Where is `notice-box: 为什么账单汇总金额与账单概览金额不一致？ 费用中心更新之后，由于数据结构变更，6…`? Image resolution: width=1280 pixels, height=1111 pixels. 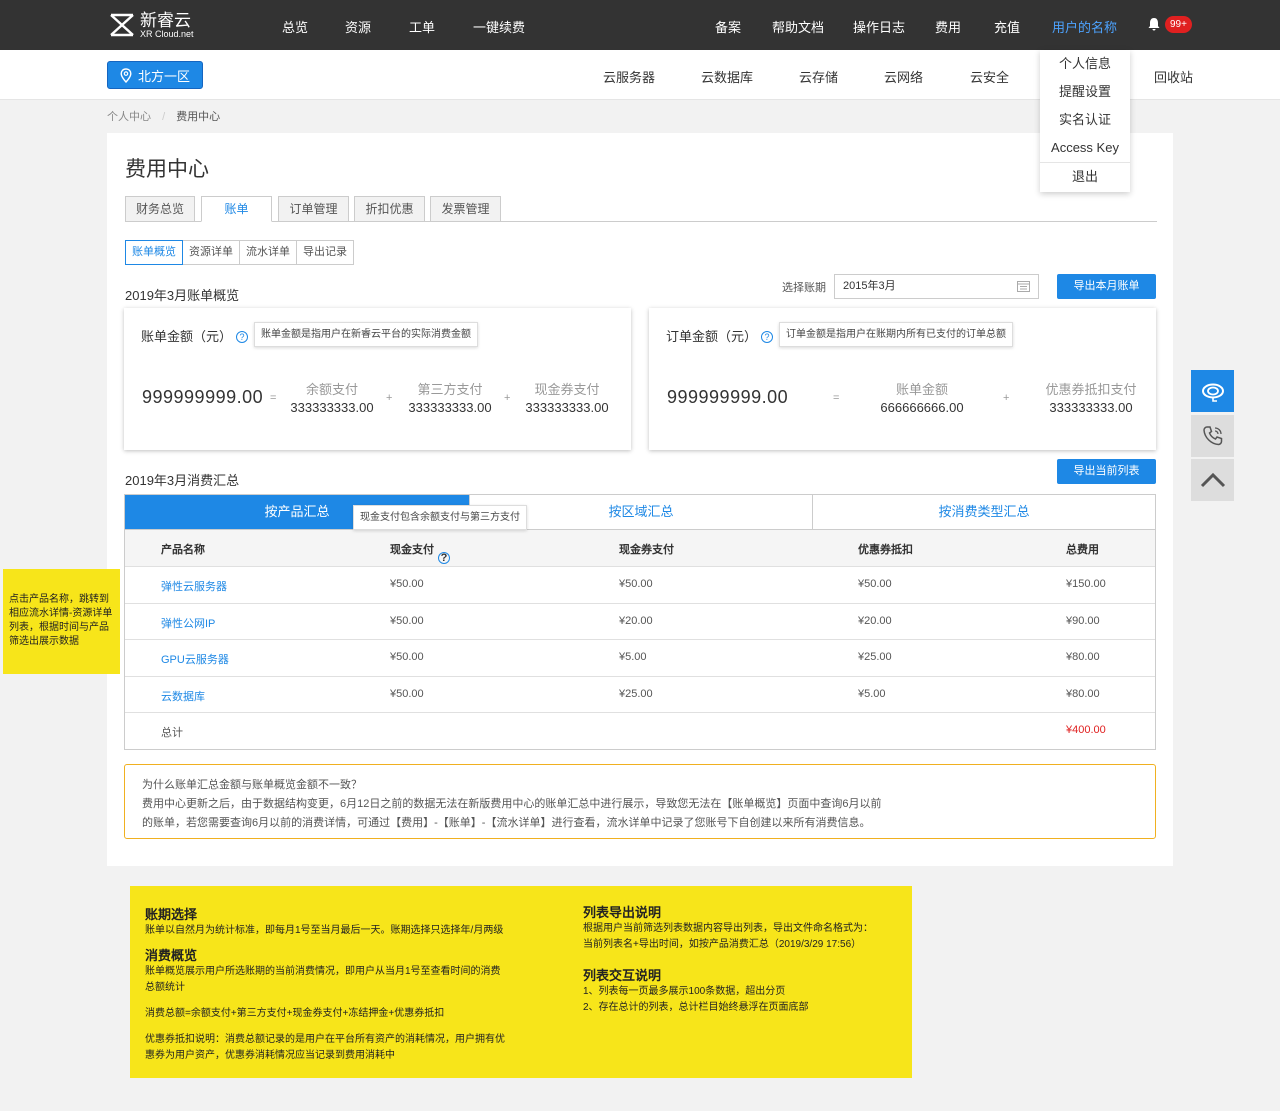 notice-box: 为什么账单汇总金额与账单概览金额不一致？ 费用中心更新之后，由于数据结构变更，6… is located at coordinates (640, 801).